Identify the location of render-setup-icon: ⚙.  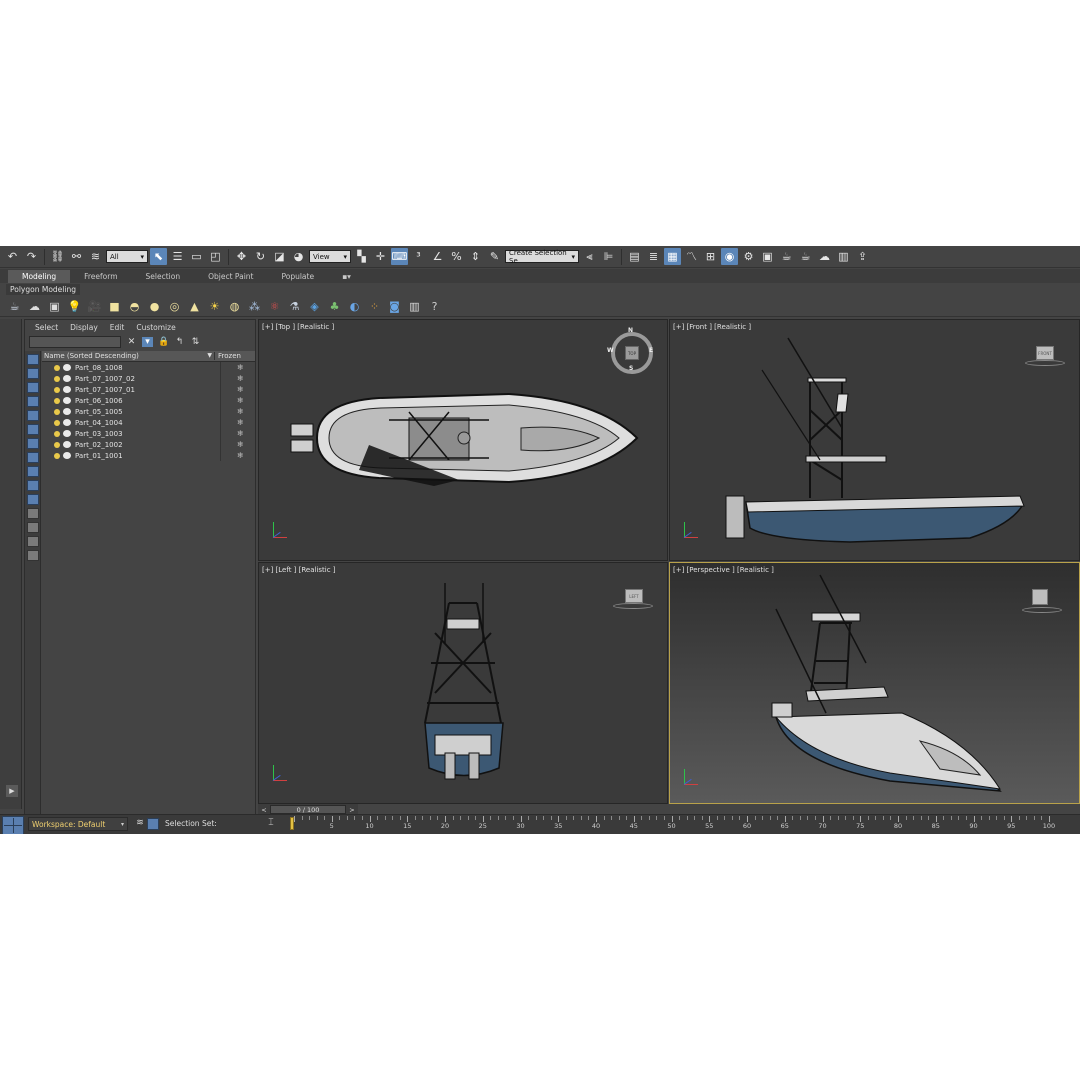
(748, 256).